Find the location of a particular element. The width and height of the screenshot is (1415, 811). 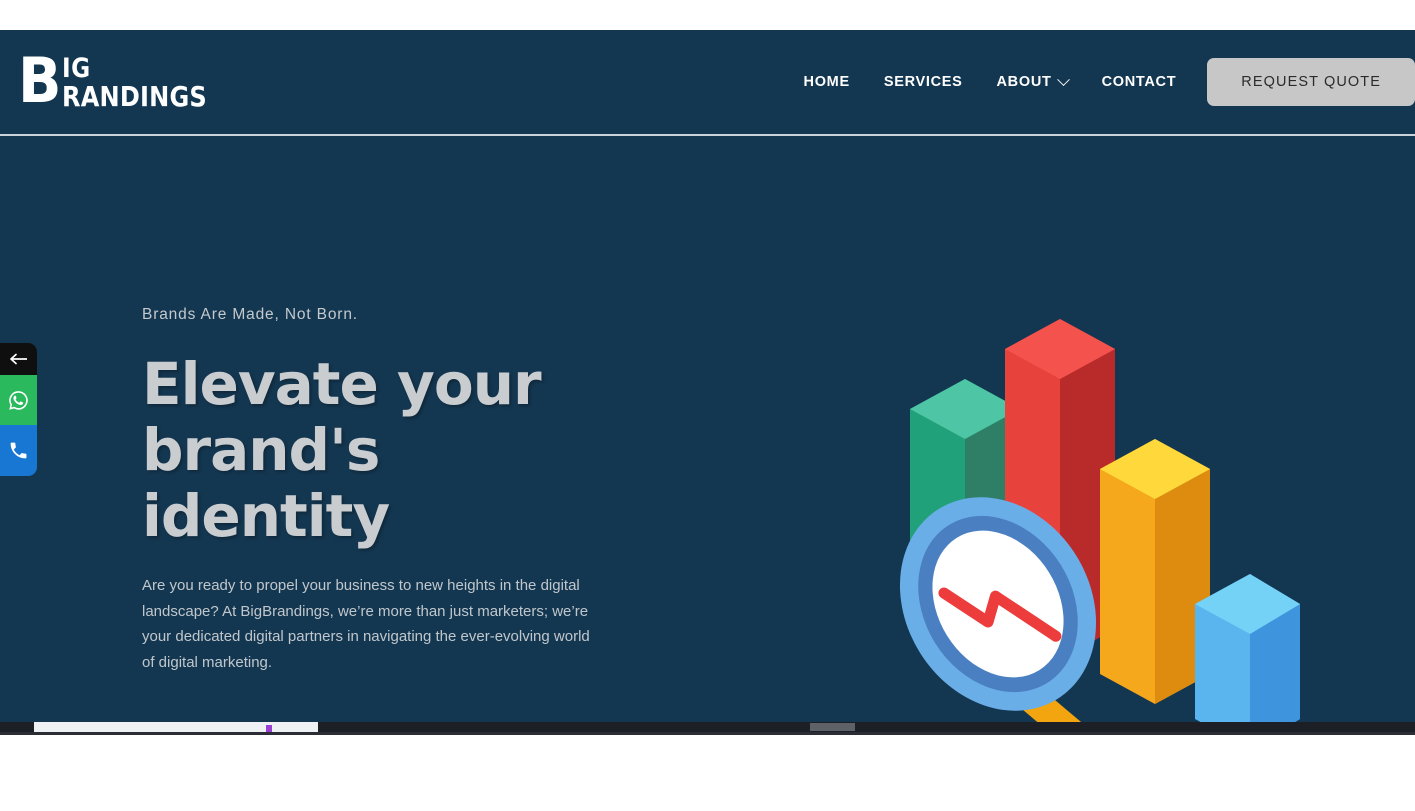

bottom-white-band is located at coordinates (707, 773).